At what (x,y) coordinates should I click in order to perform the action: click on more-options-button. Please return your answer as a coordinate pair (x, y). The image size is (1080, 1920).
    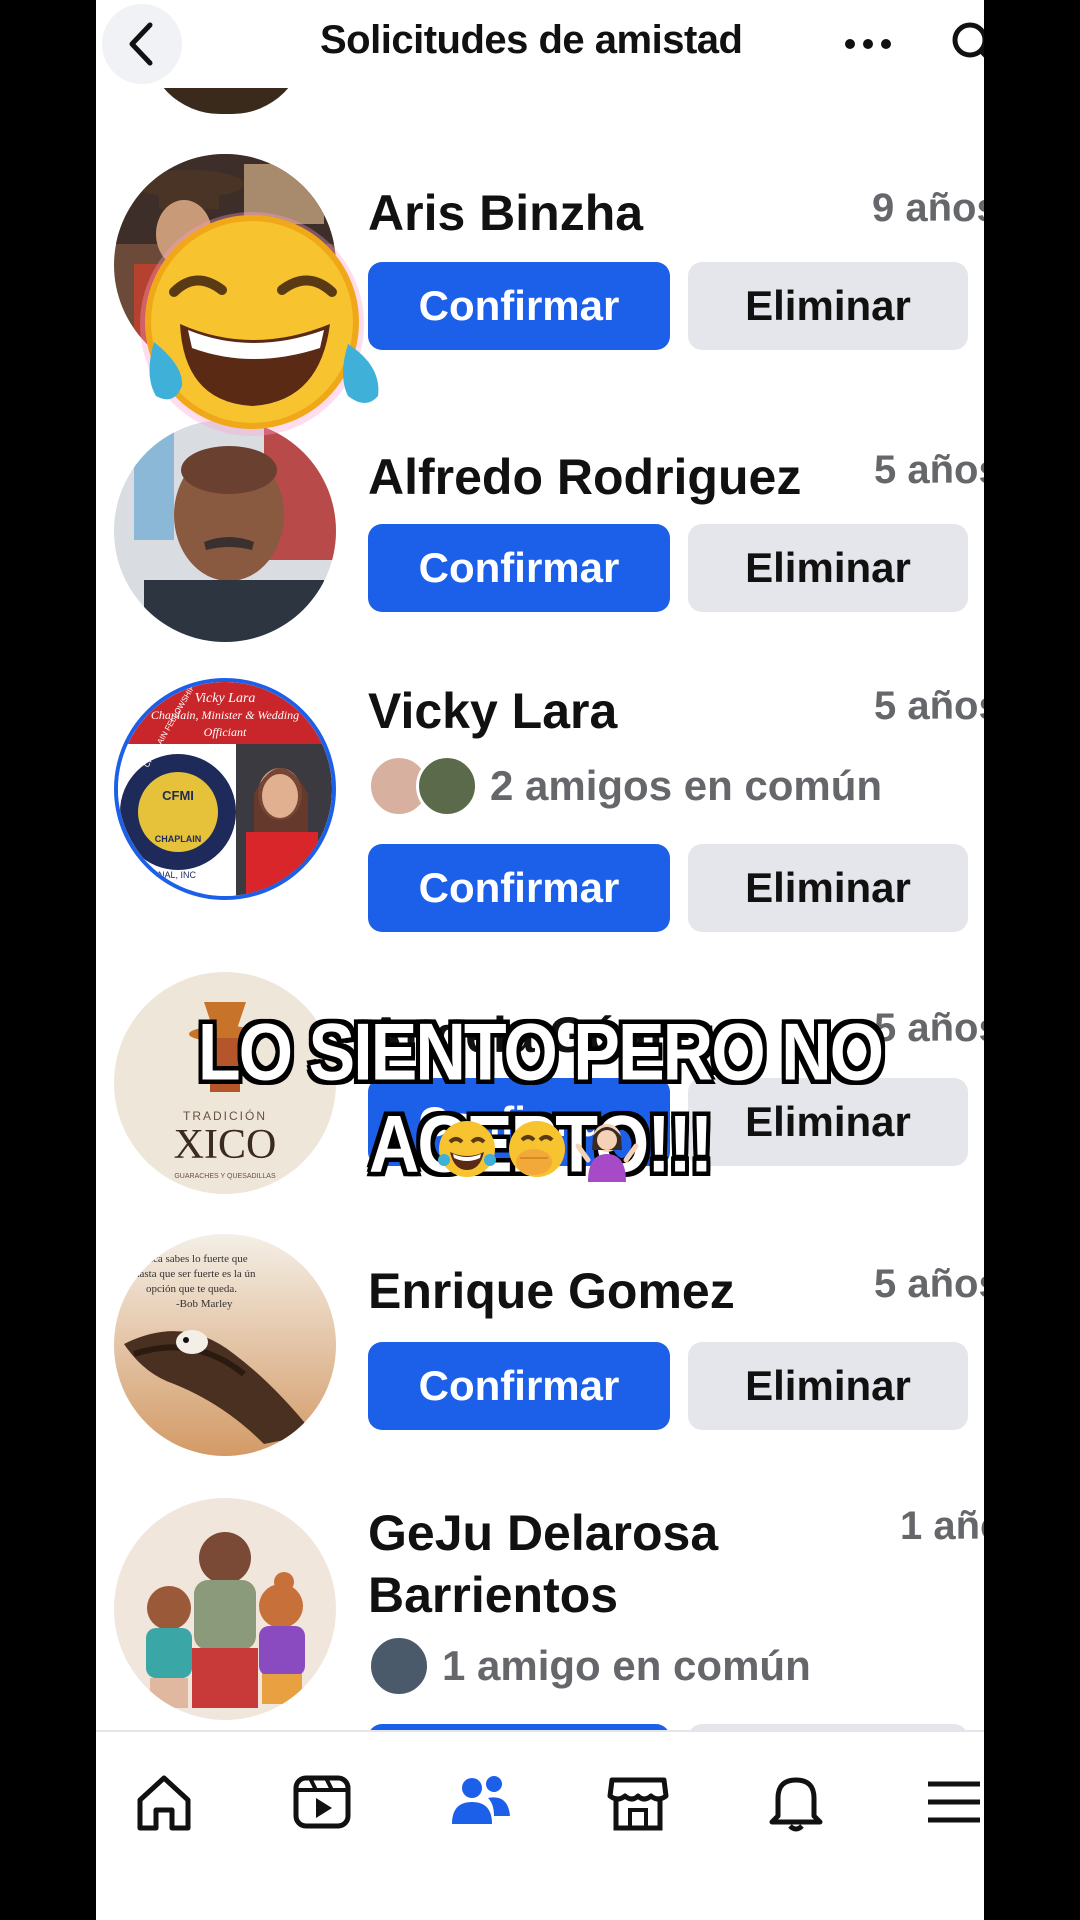
    Looking at the image, I should click on (870, 42).